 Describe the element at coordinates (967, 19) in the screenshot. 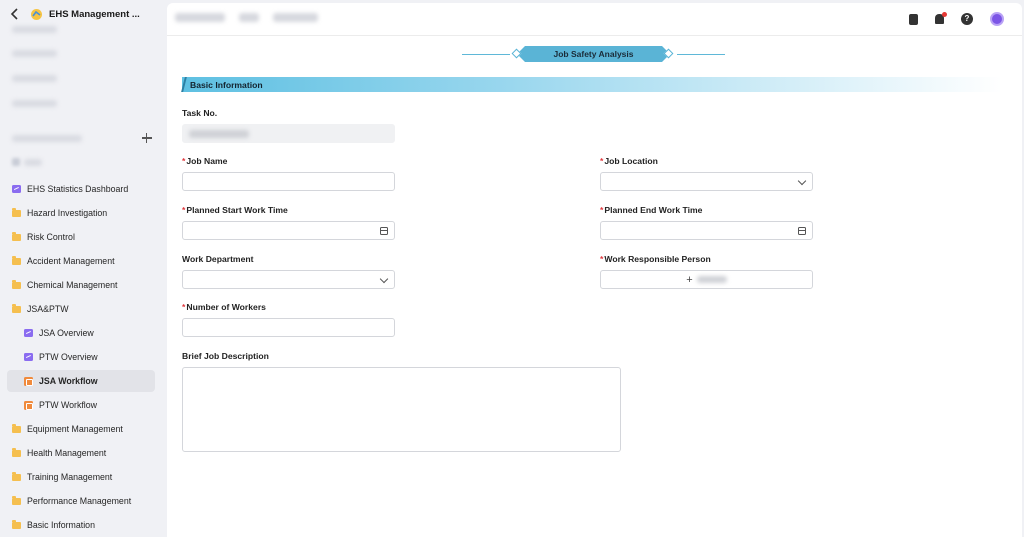

I see `help-icon: ?` at that location.